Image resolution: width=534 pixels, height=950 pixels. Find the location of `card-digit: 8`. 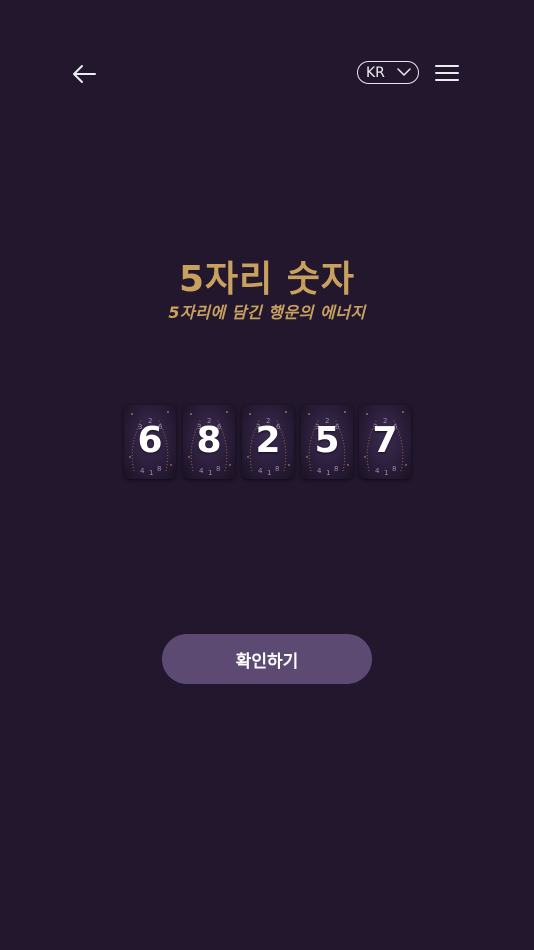

card-digit: 8 is located at coordinates (209, 440).